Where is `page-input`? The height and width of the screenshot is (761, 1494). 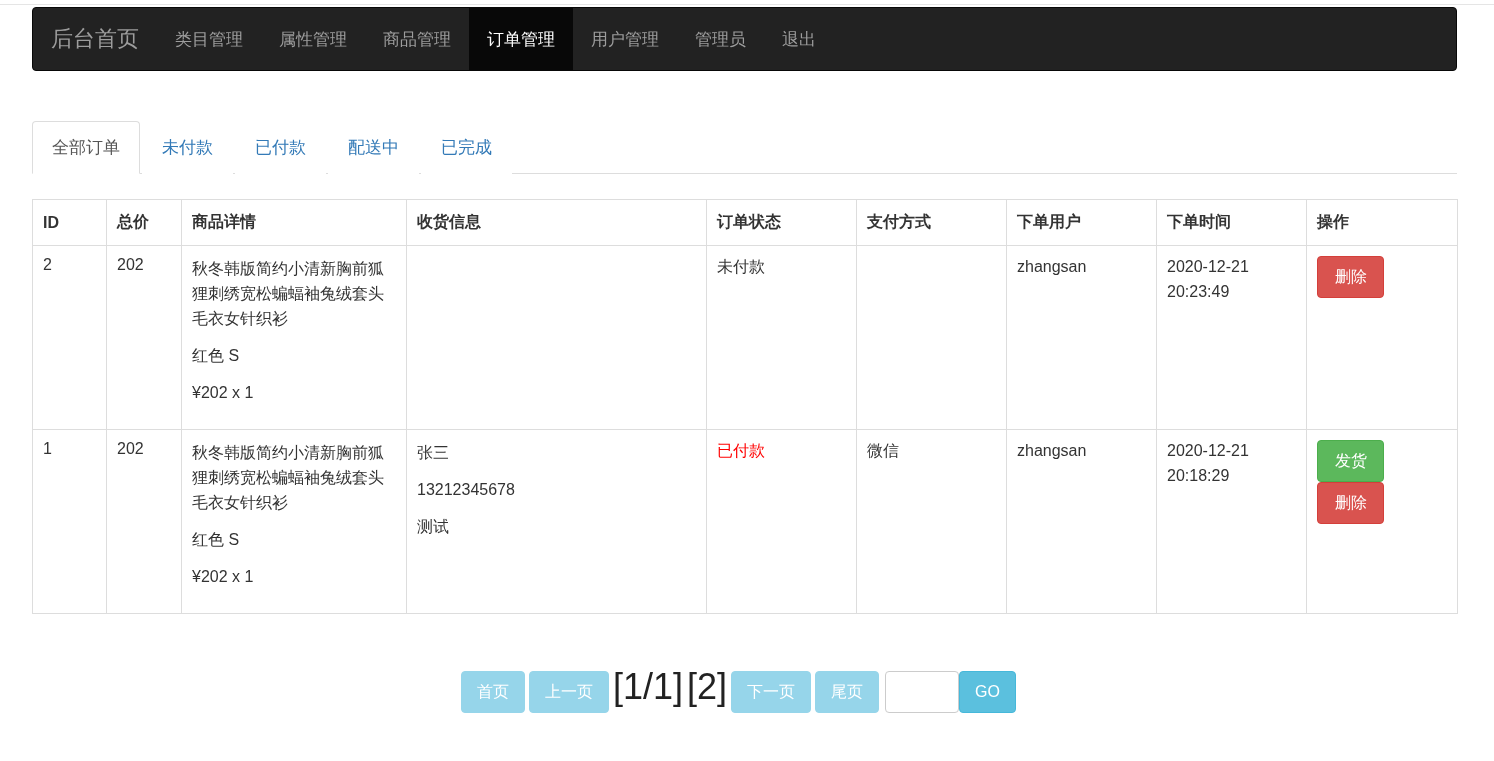
page-input is located at coordinates (922, 692).